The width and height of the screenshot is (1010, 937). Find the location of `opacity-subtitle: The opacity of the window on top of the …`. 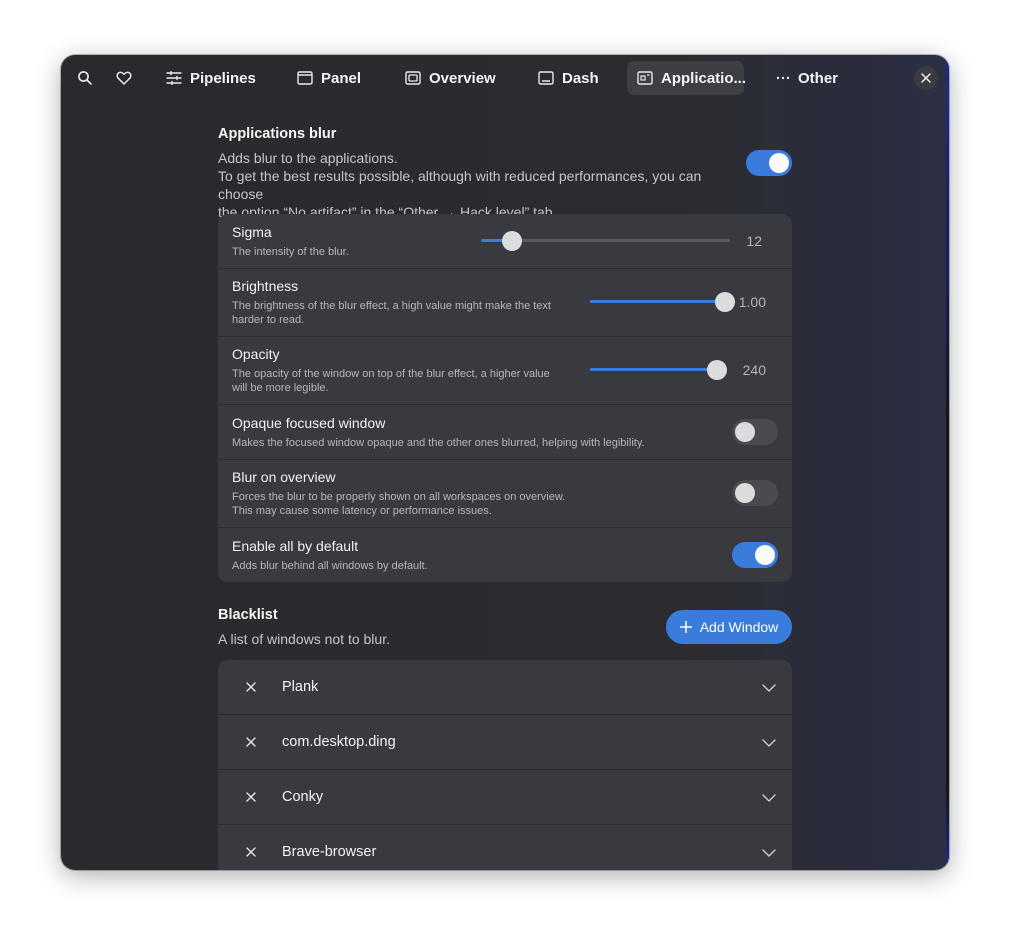

opacity-subtitle: The opacity of the window on top of the … is located at coordinates (391, 381).